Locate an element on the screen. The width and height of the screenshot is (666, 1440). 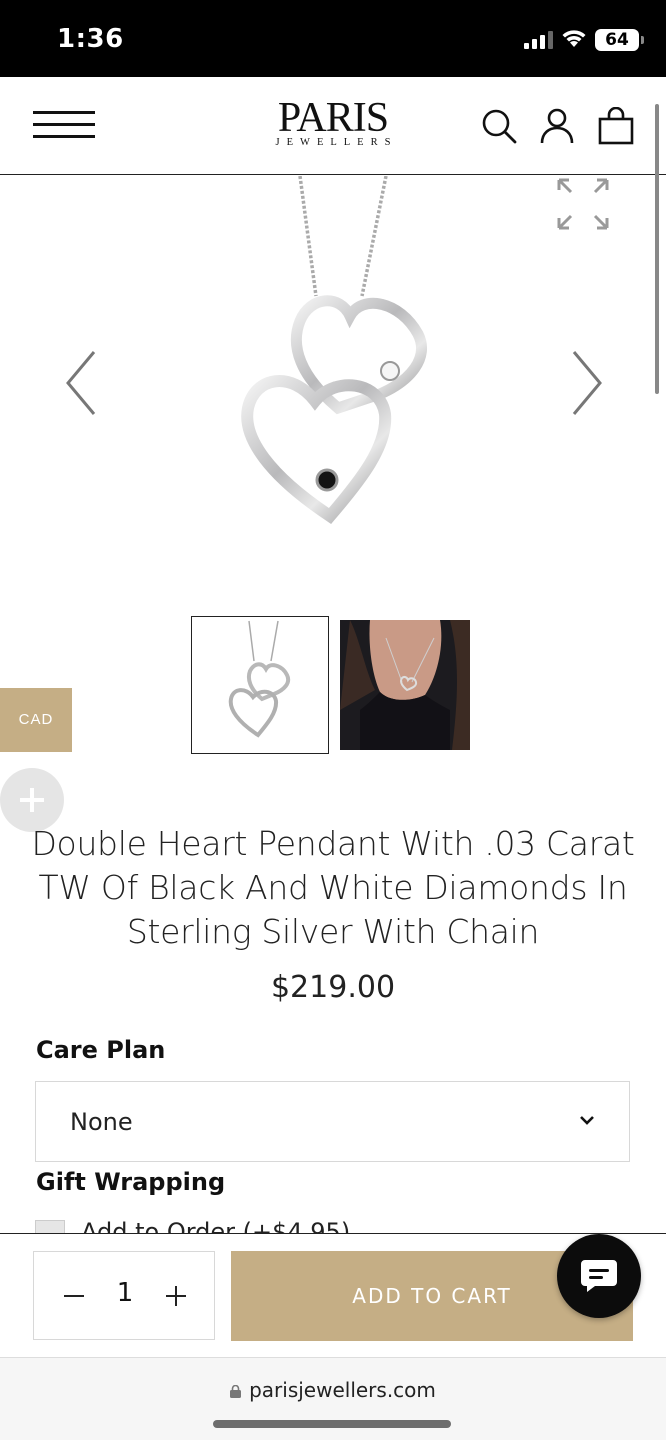
url-text: parisjewellers.com is located at coordinates (342, 1390).